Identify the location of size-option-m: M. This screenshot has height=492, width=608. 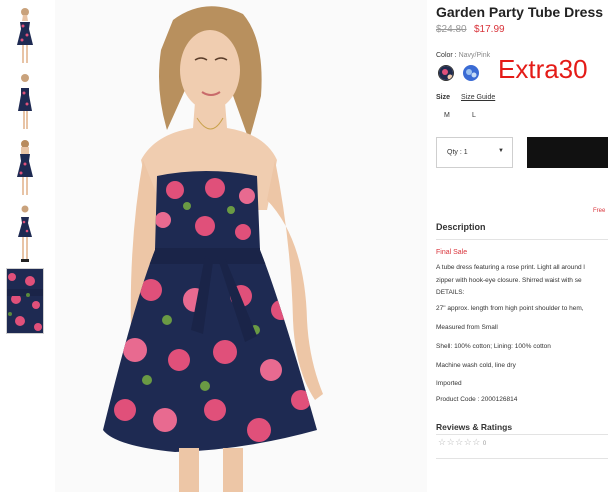
(447, 115).